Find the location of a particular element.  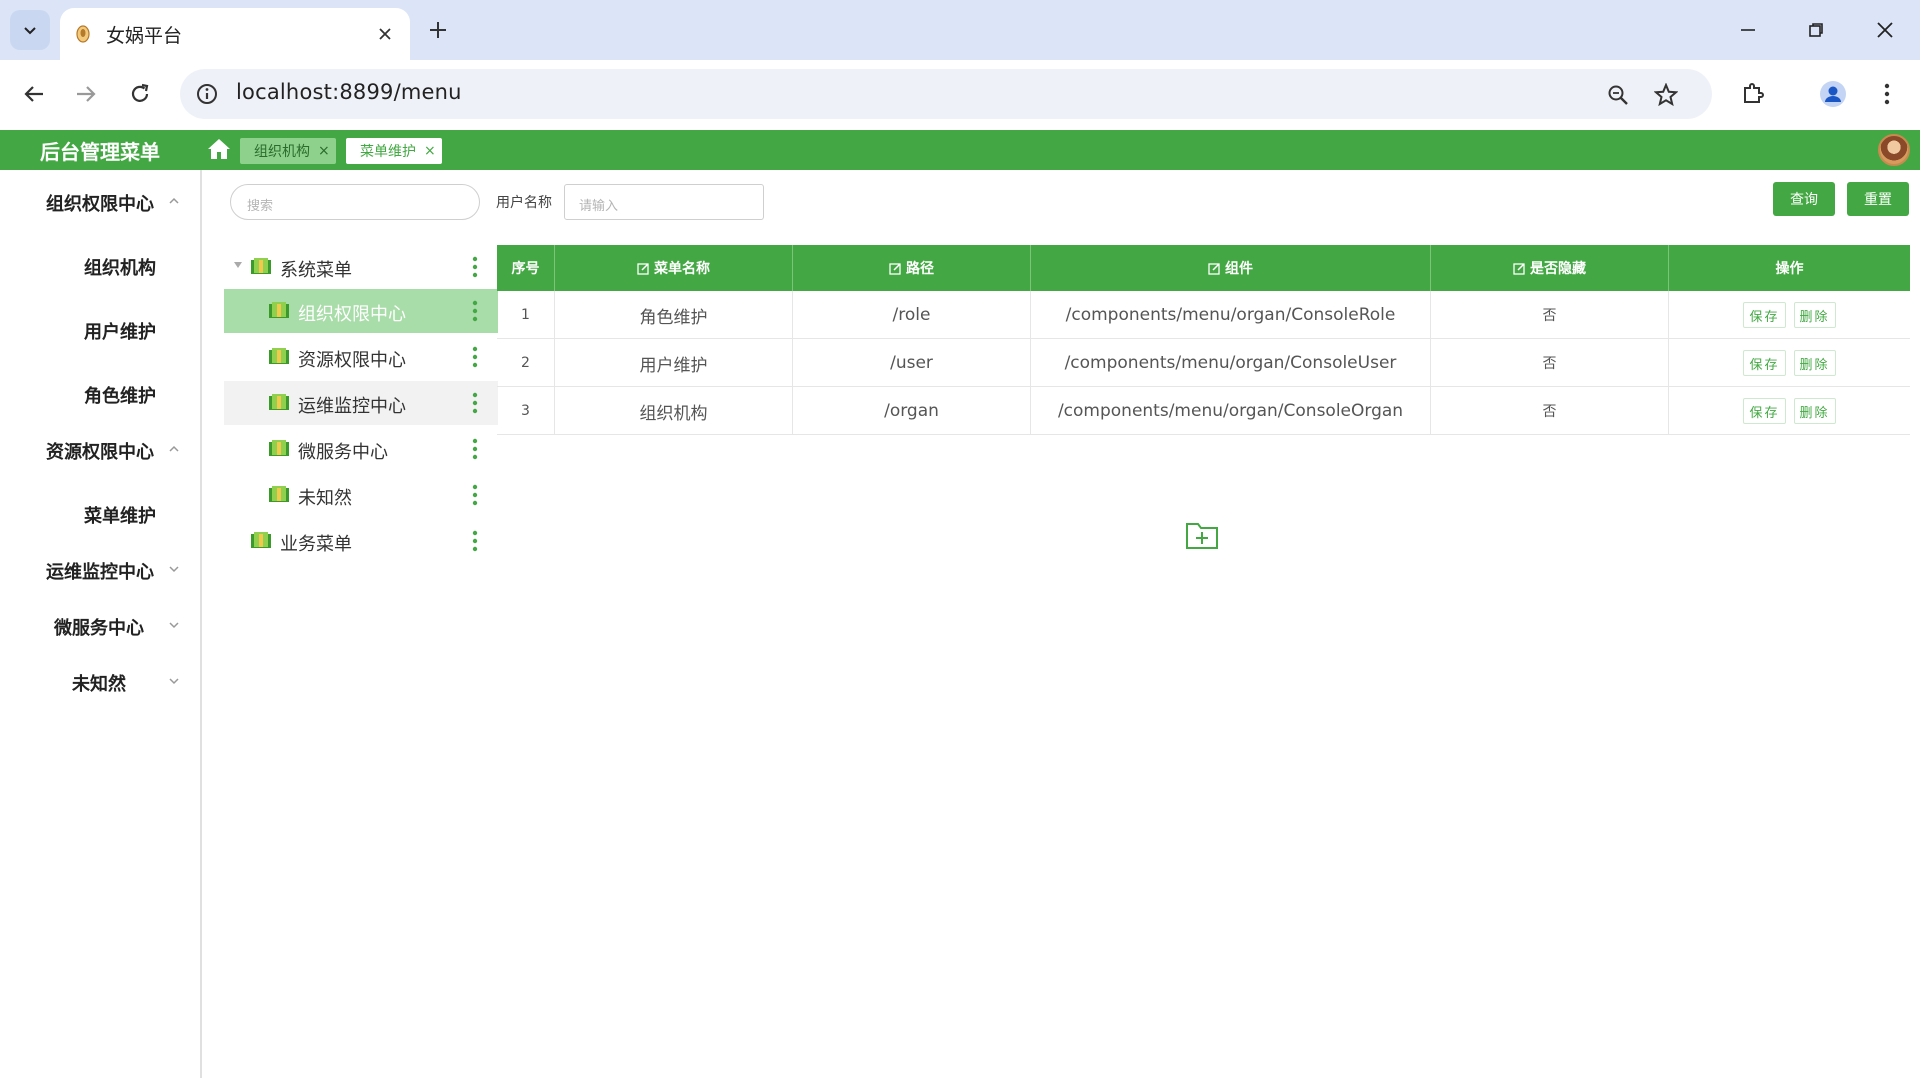

new-tab-button is located at coordinates (438, 30).